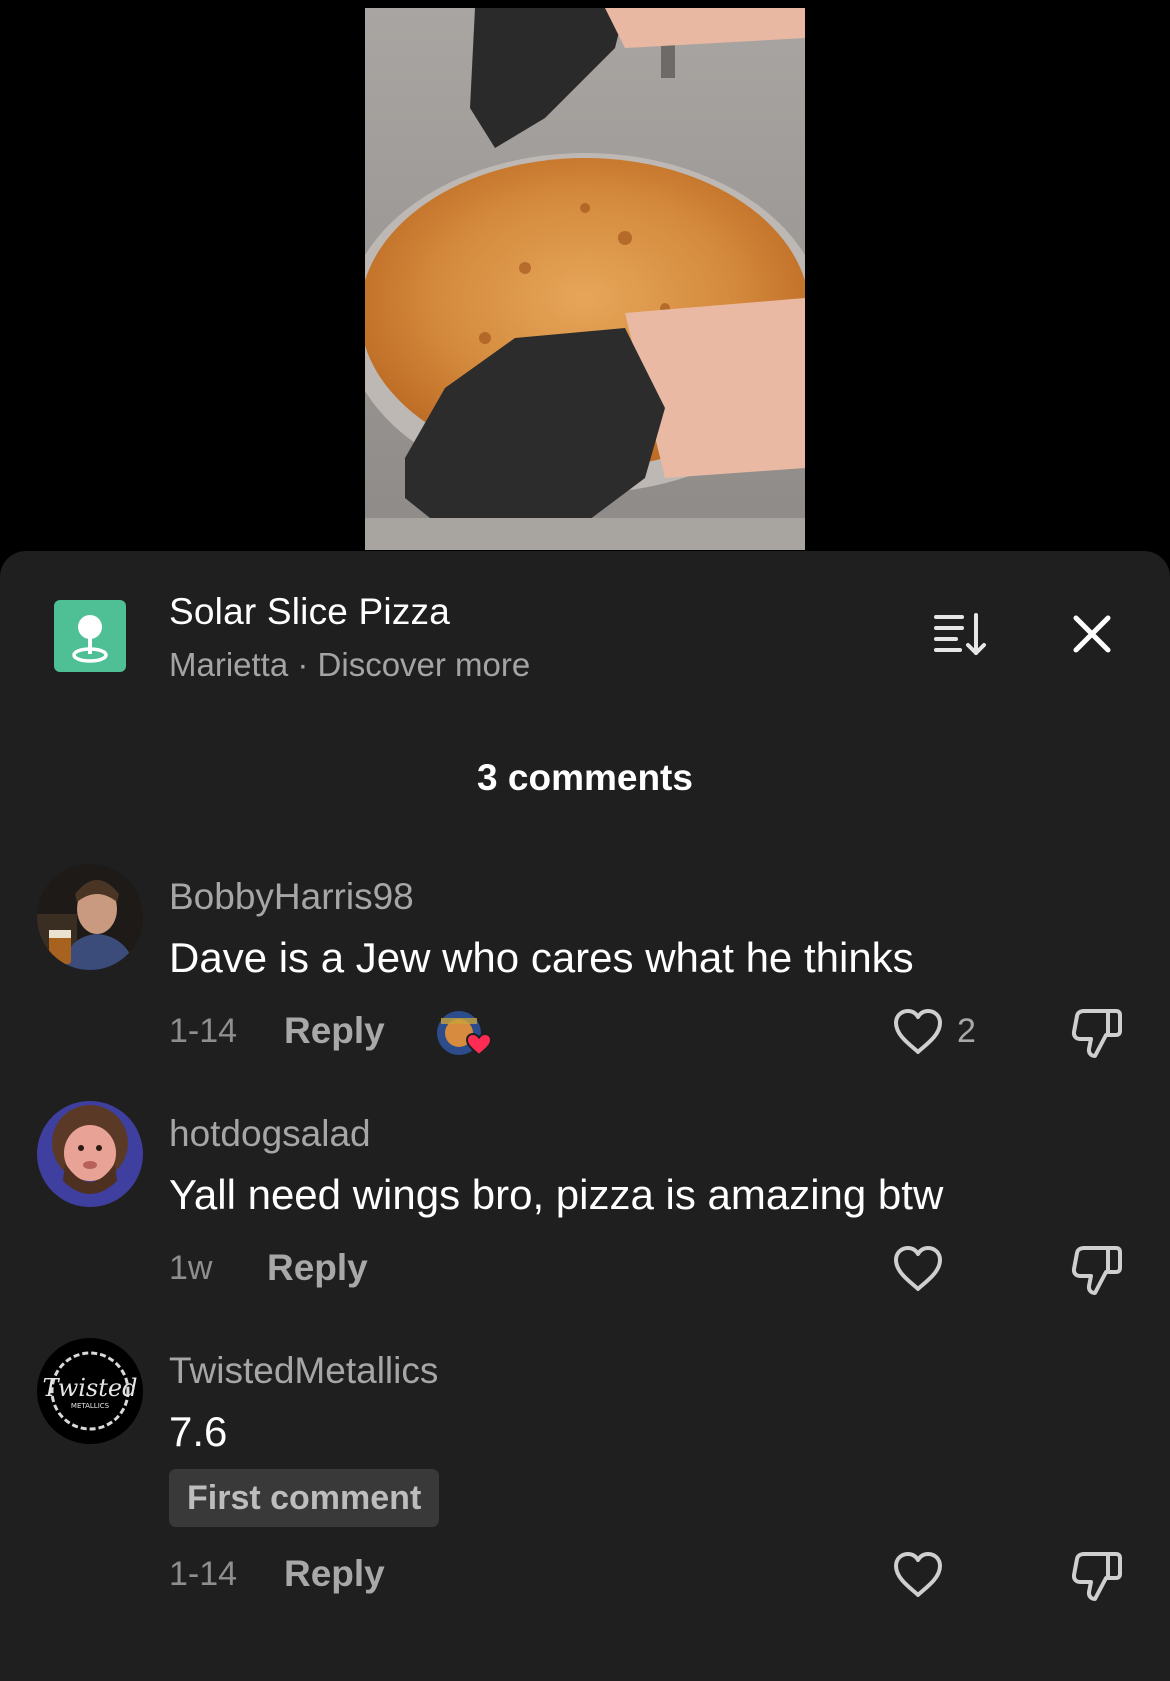 The height and width of the screenshot is (1681, 1170). What do you see at coordinates (309, 612) in the screenshot?
I see `place-name: Solar Slice Pizza` at bounding box center [309, 612].